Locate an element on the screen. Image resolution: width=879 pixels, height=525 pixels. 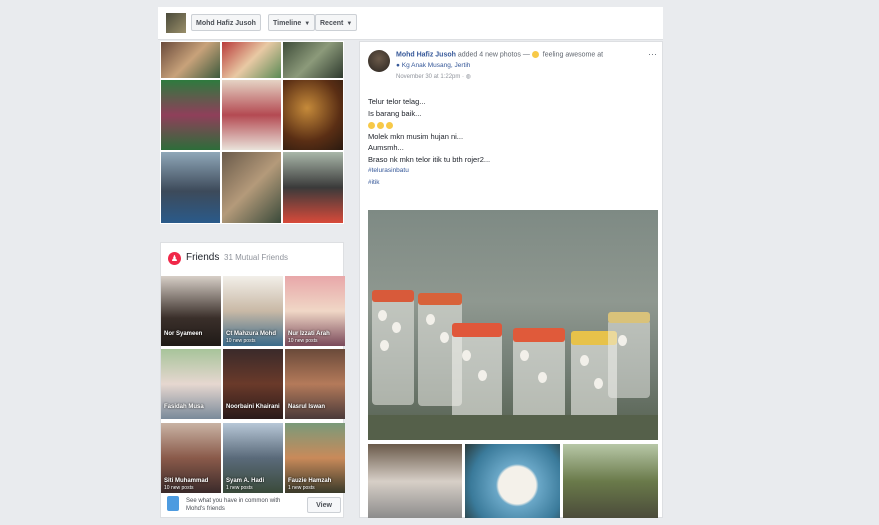
friend-name: Noorbaini Khairani is located at coordinates (253, 407).